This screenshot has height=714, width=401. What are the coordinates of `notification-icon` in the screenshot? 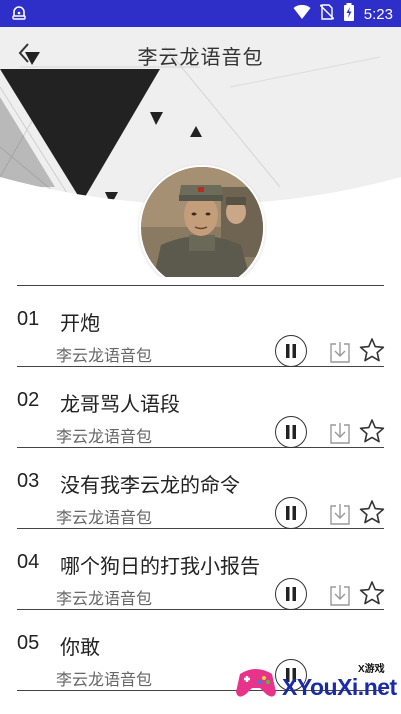 It's located at (19, 15).